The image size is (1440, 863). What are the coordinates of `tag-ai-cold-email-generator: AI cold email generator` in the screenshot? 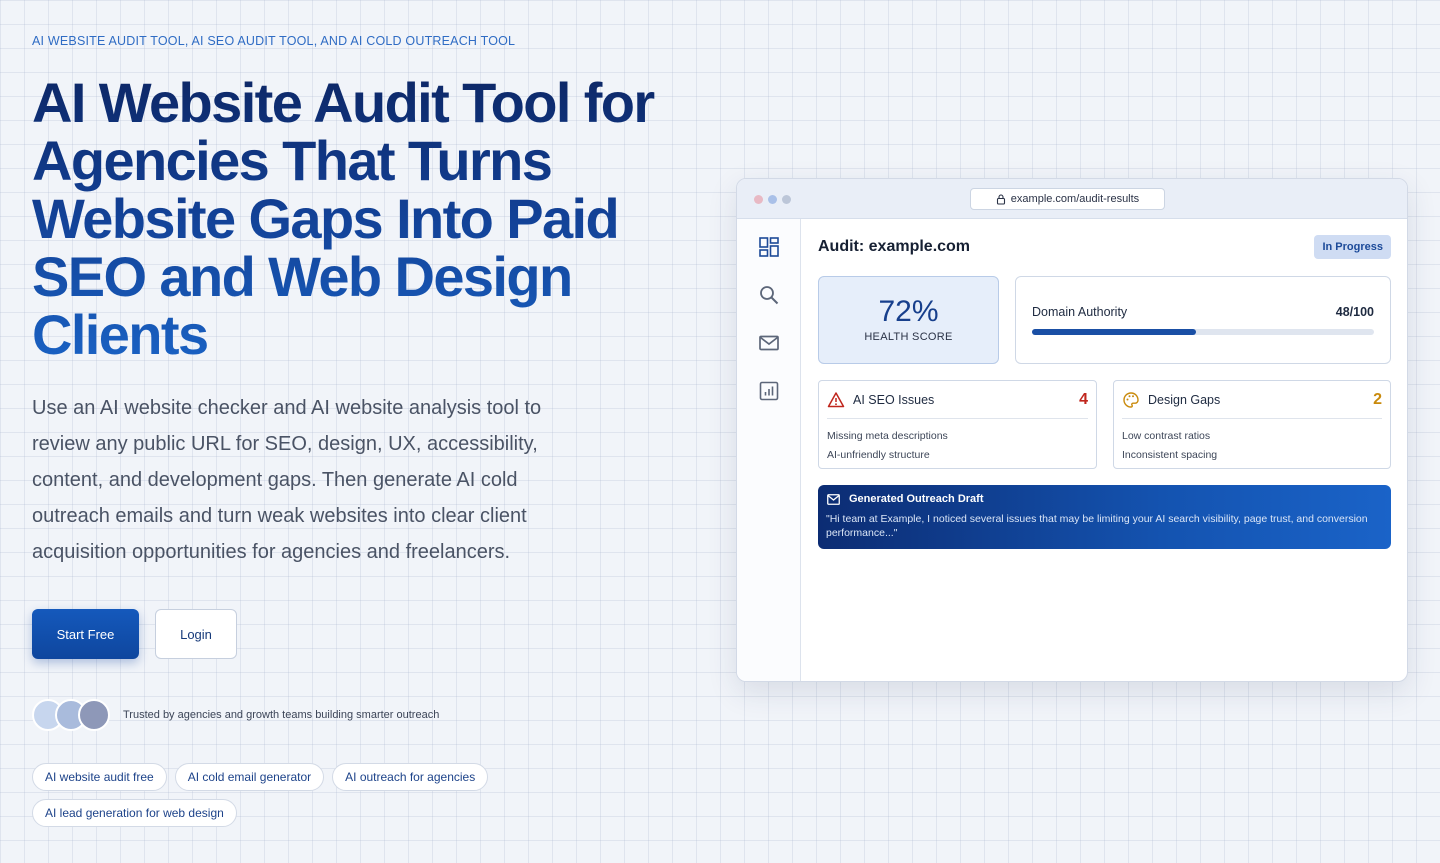 It's located at (249, 777).